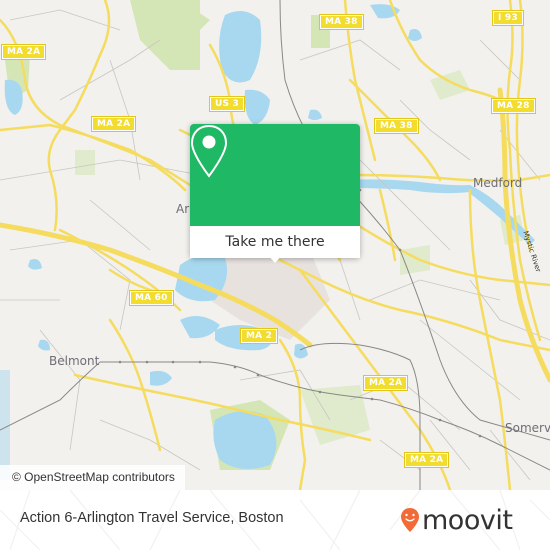  I want to click on route-shield-i93: I 93, so click(508, 18).